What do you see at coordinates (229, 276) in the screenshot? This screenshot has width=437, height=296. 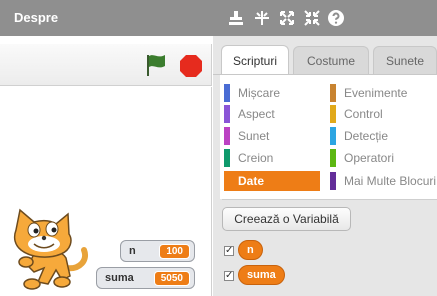 I see `variable-checkbox-suma: ✓` at bounding box center [229, 276].